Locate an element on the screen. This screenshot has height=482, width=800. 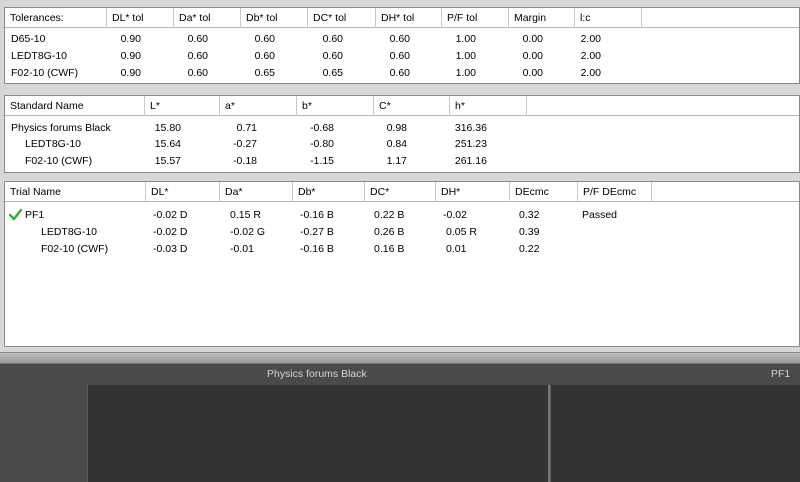
col-header-l: L* is located at coordinates (182, 106).